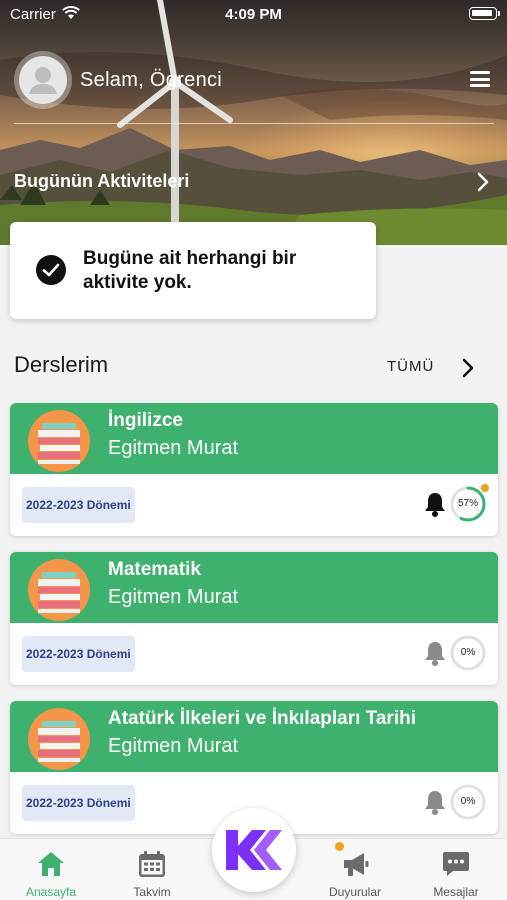 This screenshot has height=900, width=507. I want to click on tab-label: Duyurular, so click(355, 892).